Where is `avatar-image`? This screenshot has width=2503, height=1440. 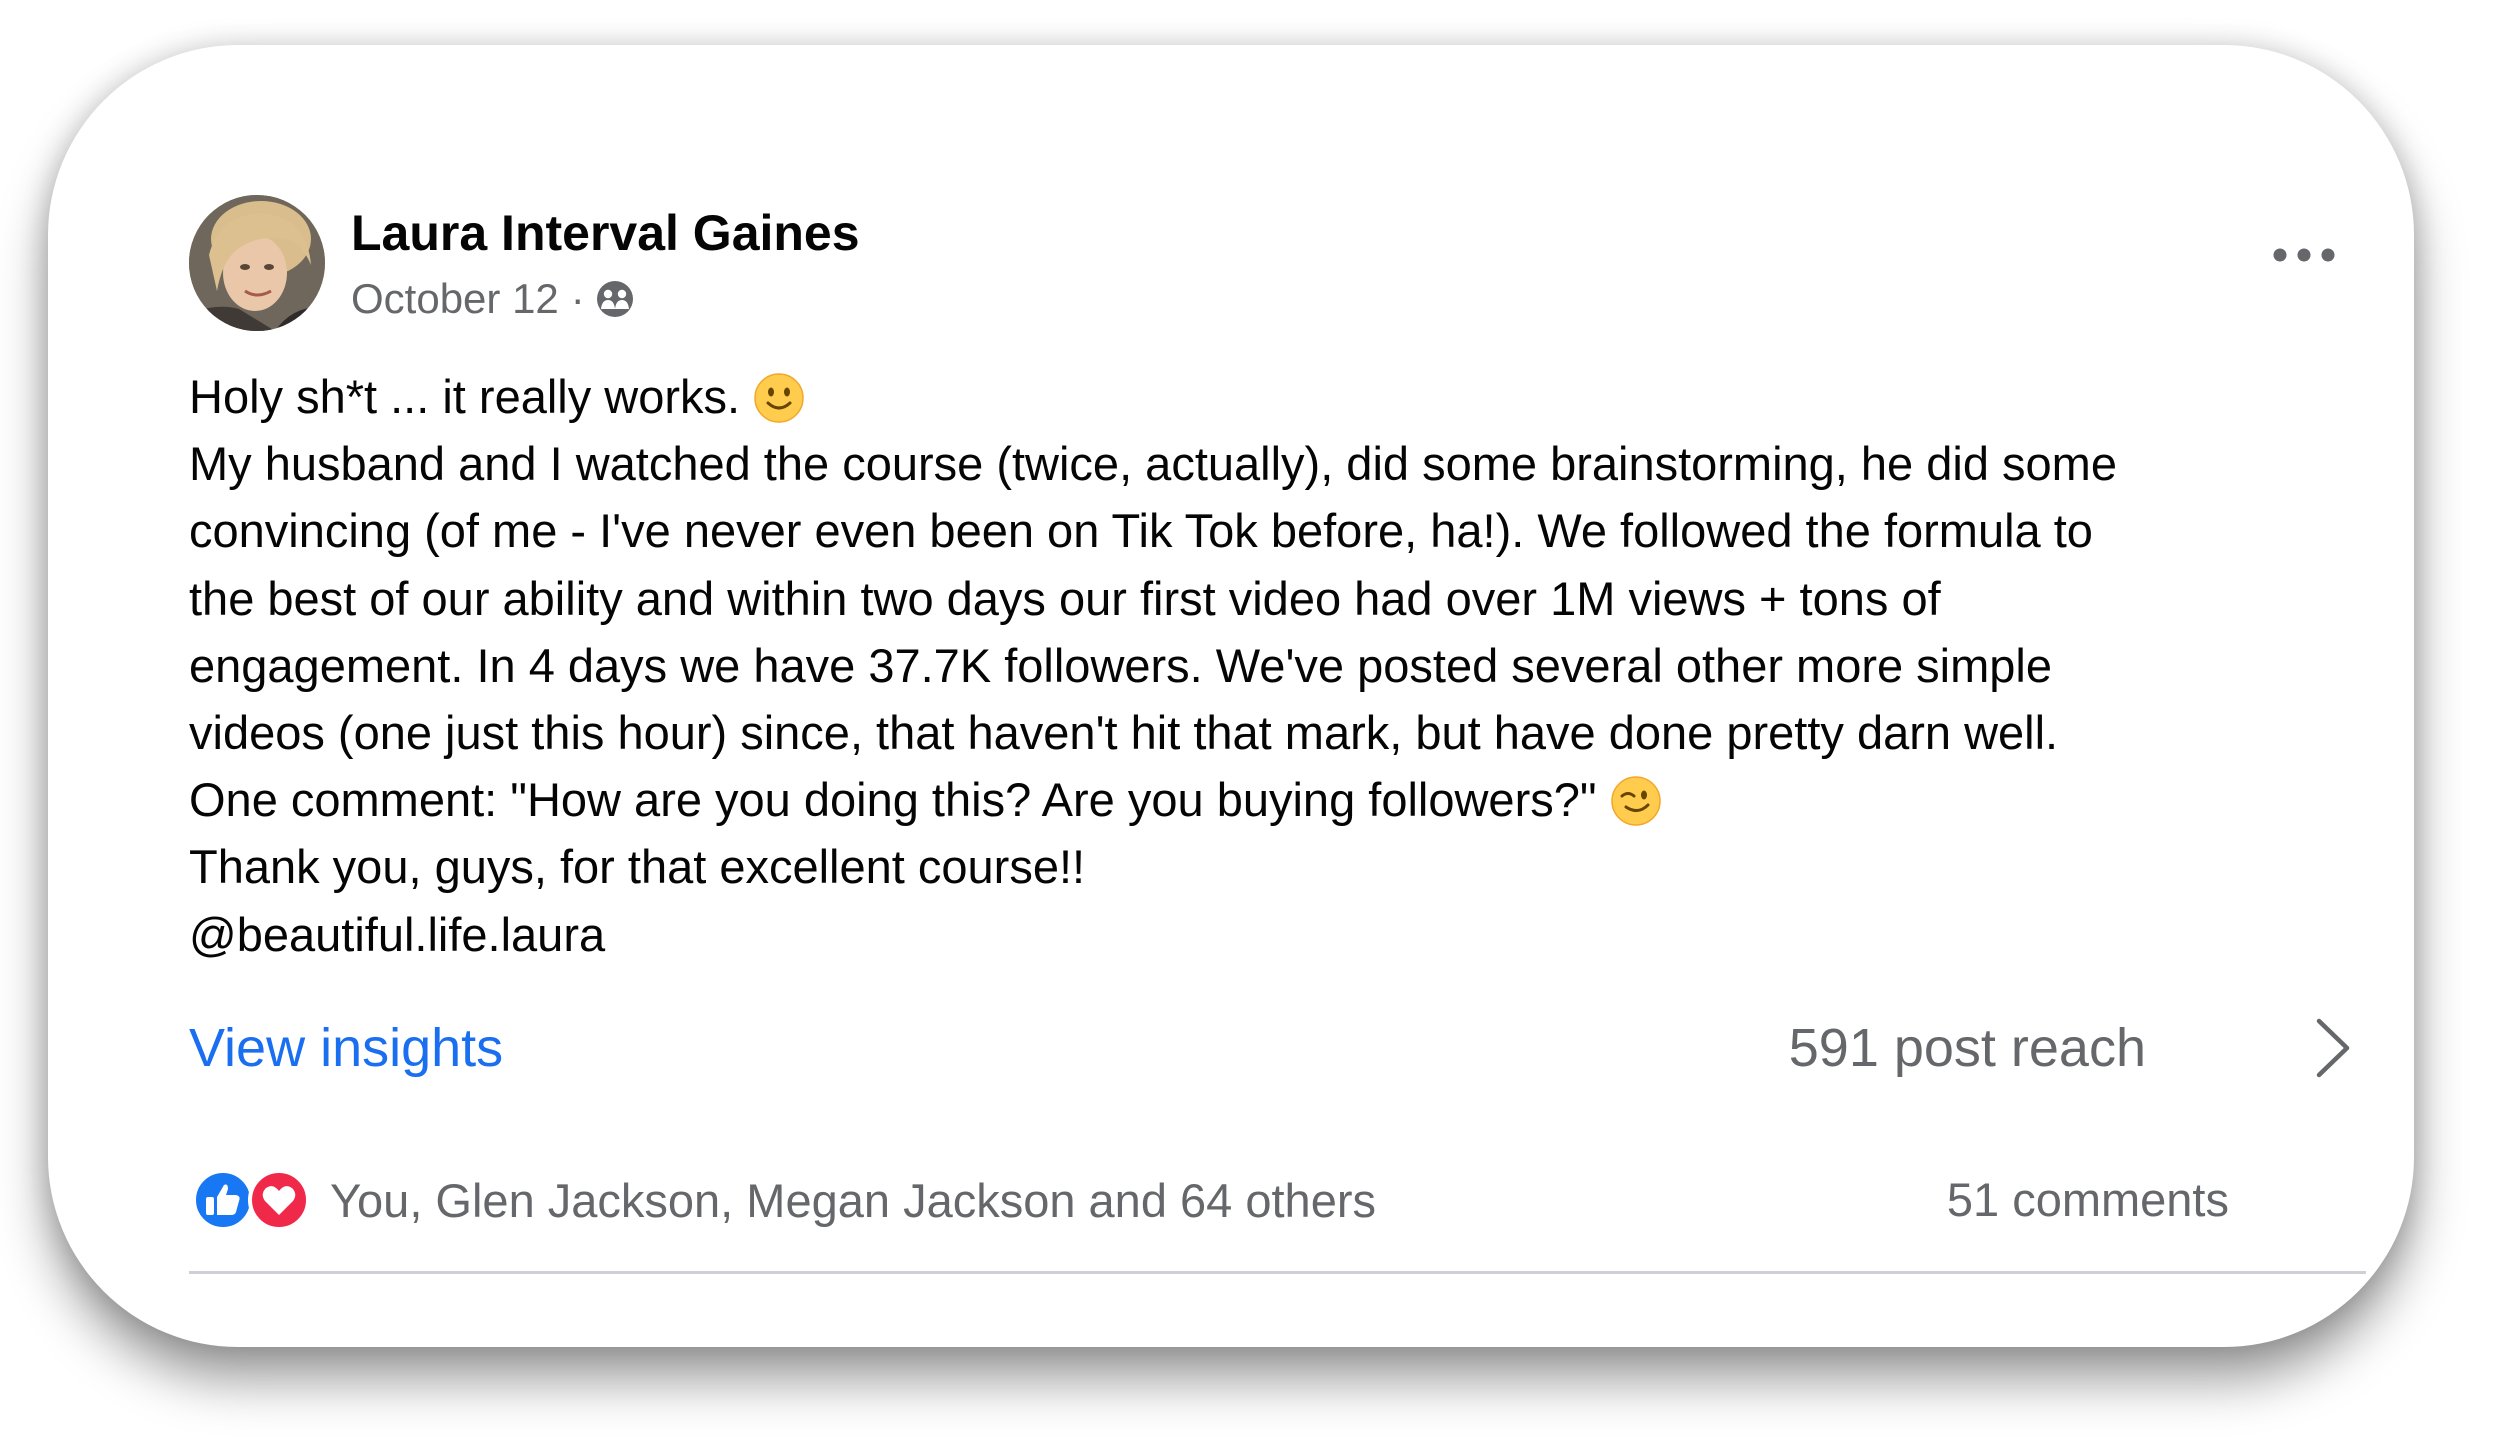
avatar-image is located at coordinates (257, 263).